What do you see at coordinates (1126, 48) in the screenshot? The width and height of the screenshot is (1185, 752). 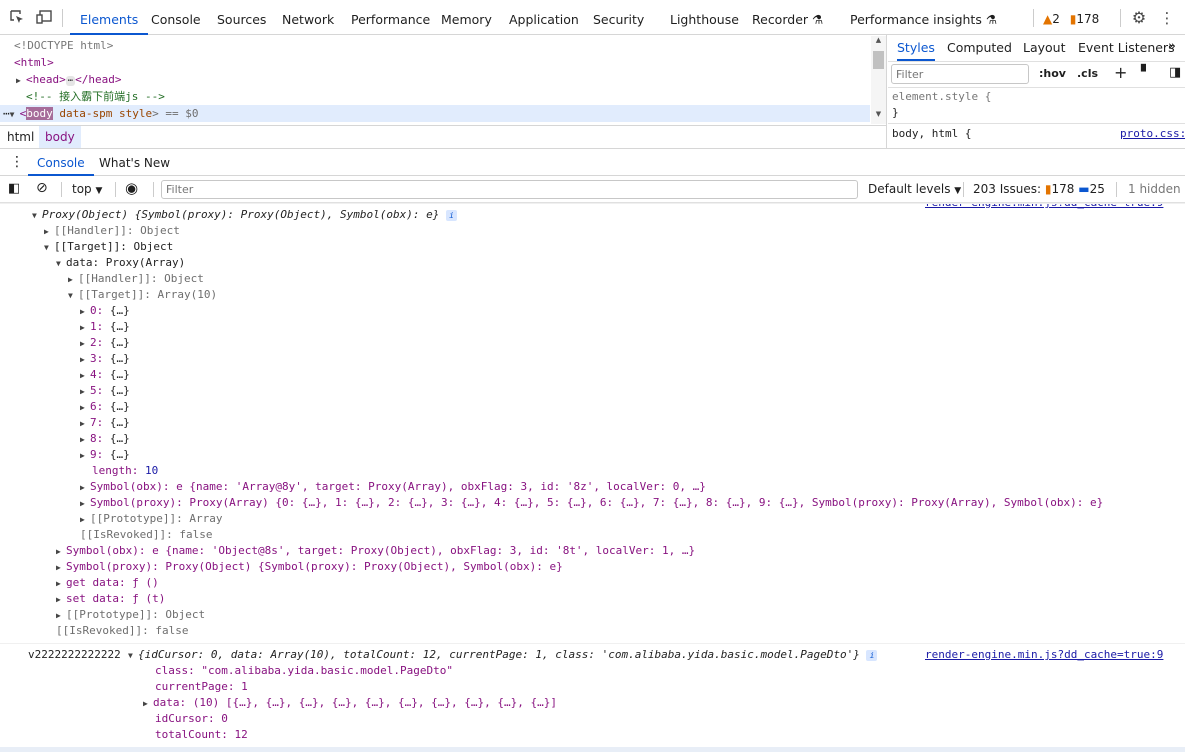 I see `tab-event-listeners: Event Listeners` at bounding box center [1126, 48].